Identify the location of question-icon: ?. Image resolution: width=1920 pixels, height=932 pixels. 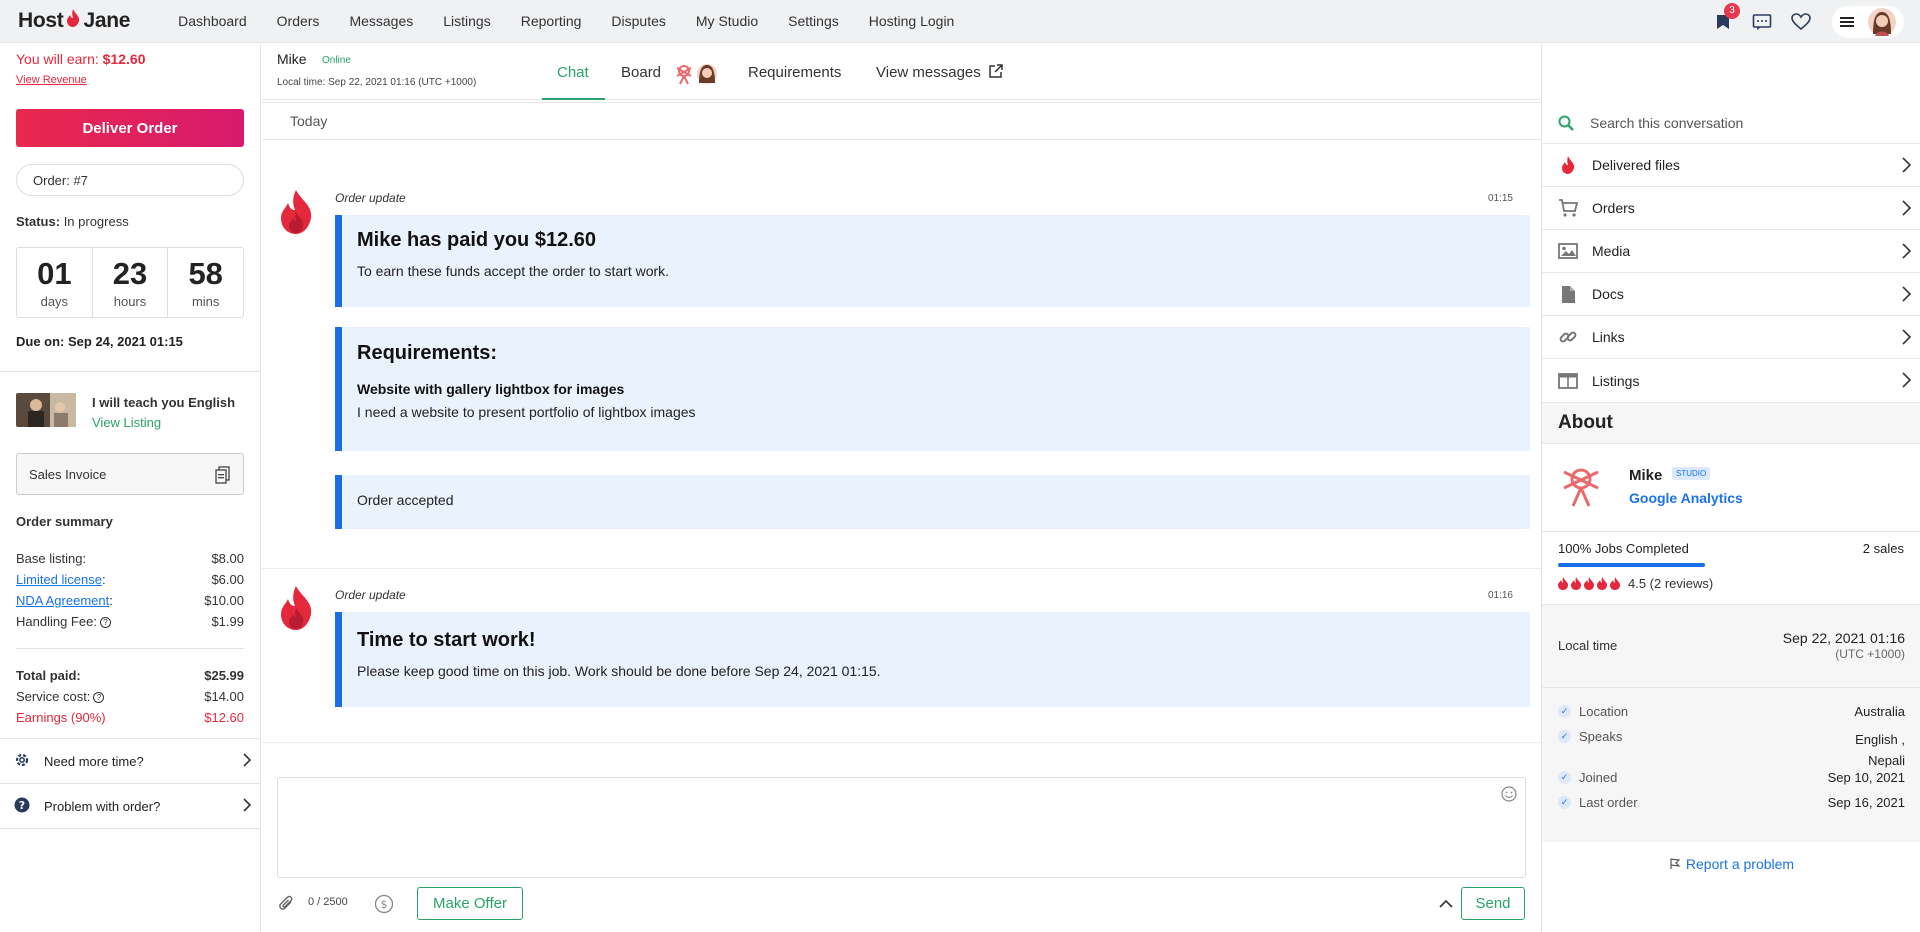
(22, 806).